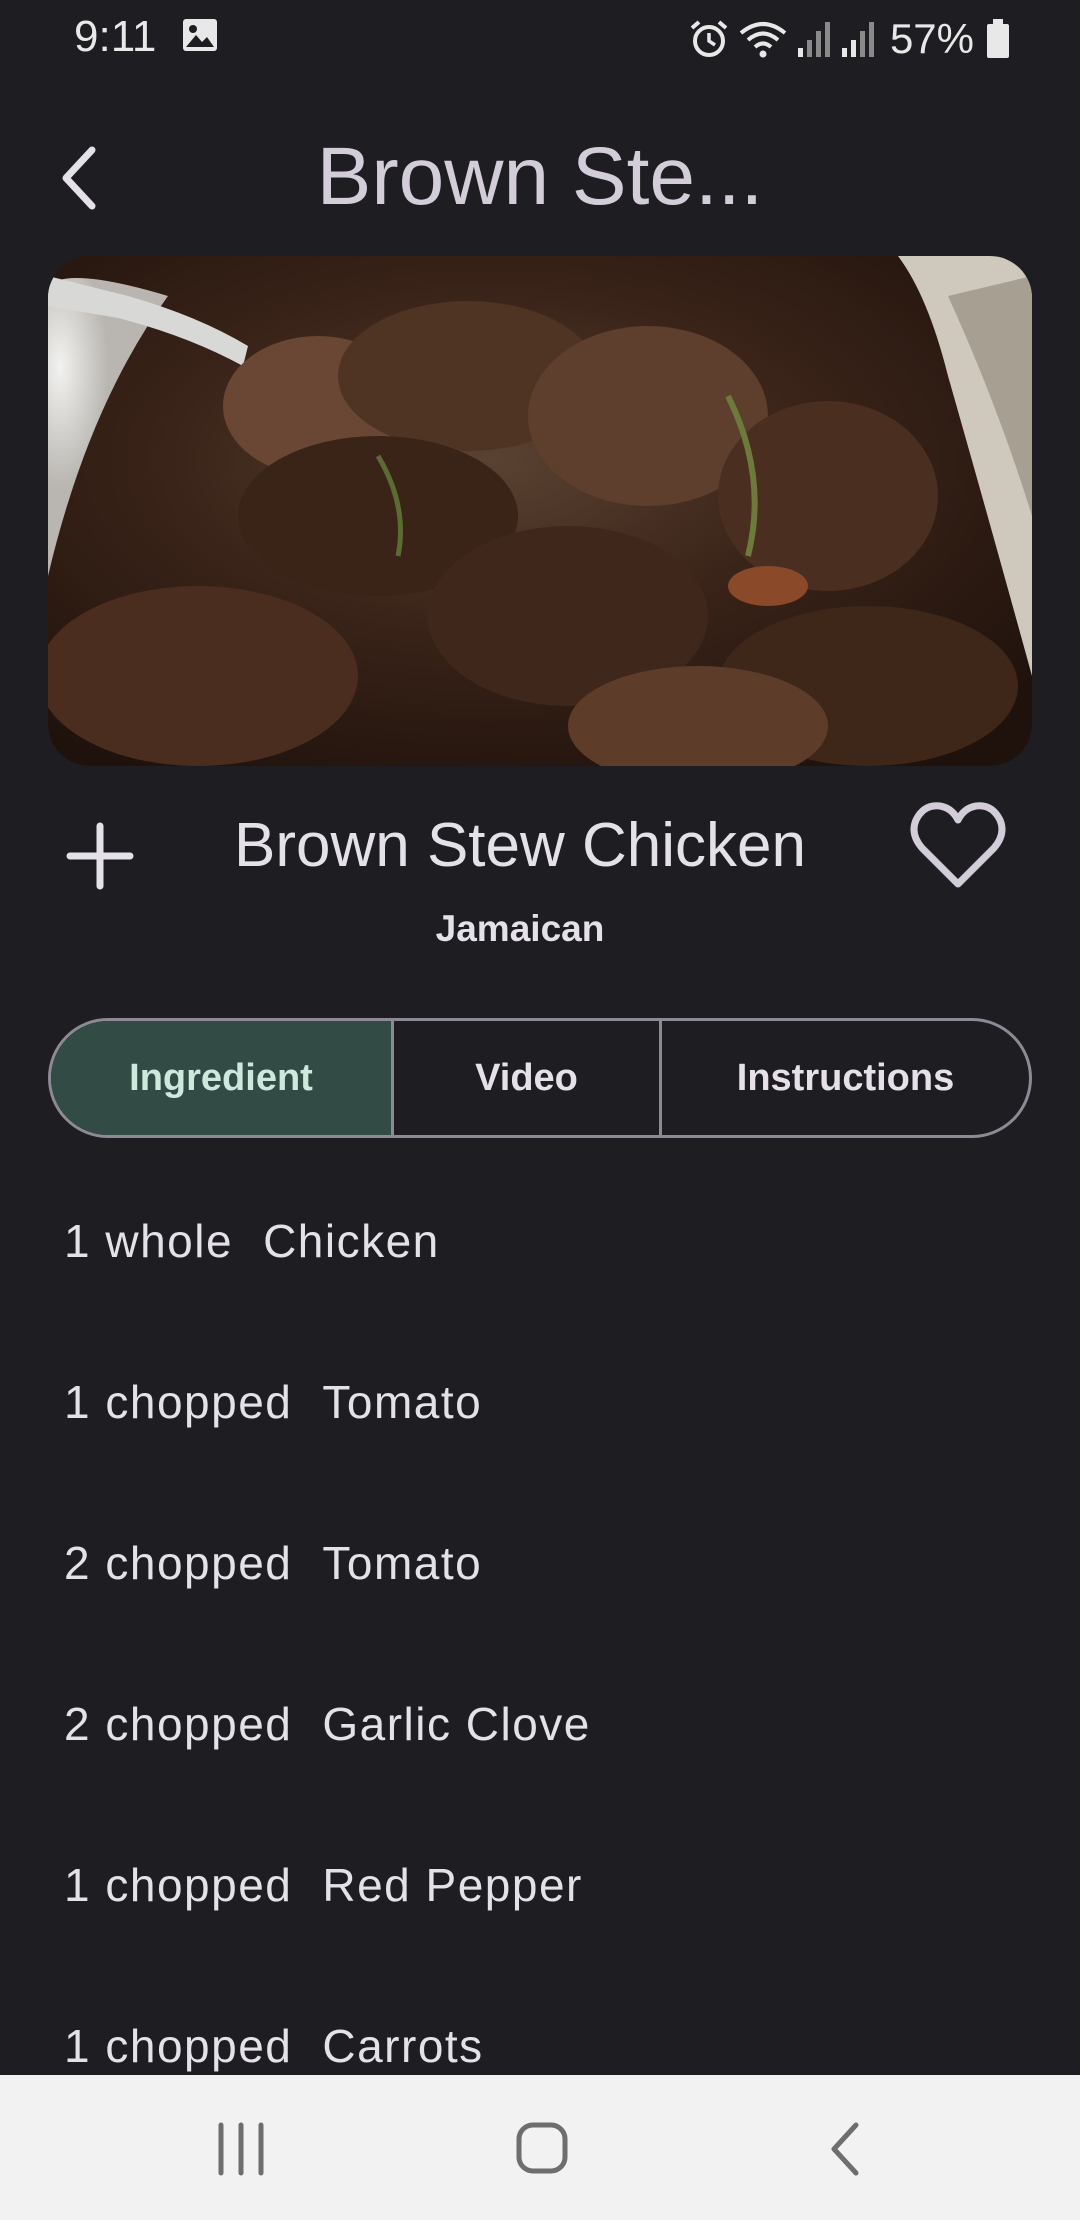 Image resolution: width=1080 pixels, height=2220 pixels. I want to click on tab-selector: Ingredient Video Instructions, so click(540, 1078).